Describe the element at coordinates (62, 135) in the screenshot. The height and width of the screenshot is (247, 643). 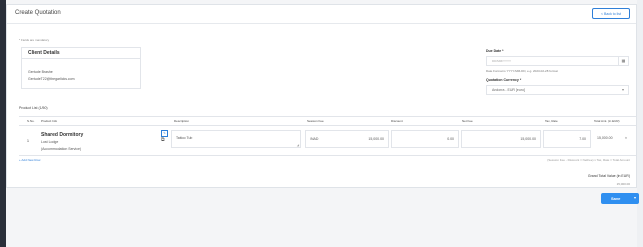
I see `product-name: Shared Dormitory` at that location.